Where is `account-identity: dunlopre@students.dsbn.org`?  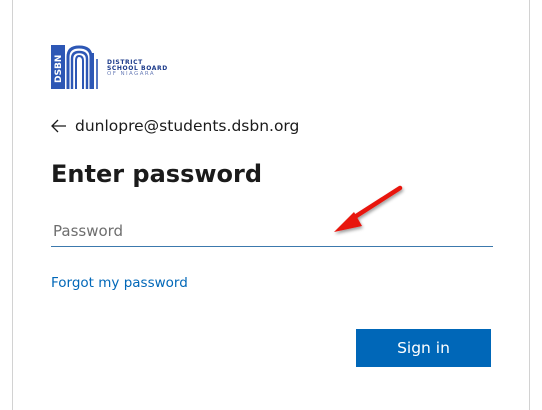 account-identity: dunlopre@students.dsbn.org is located at coordinates (175, 126).